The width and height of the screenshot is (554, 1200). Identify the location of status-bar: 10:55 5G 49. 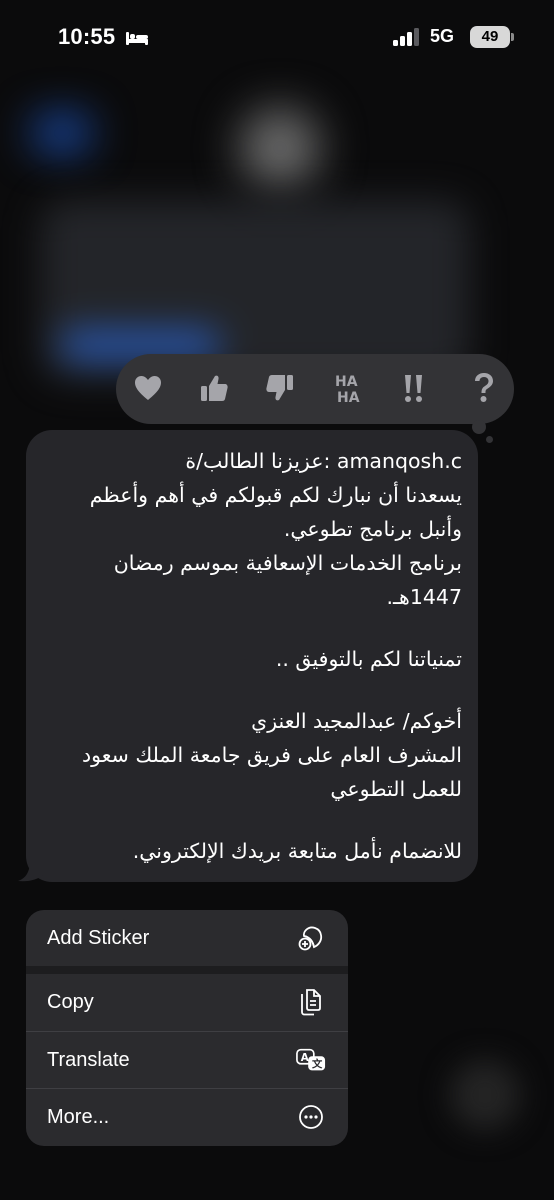
(277, 38).